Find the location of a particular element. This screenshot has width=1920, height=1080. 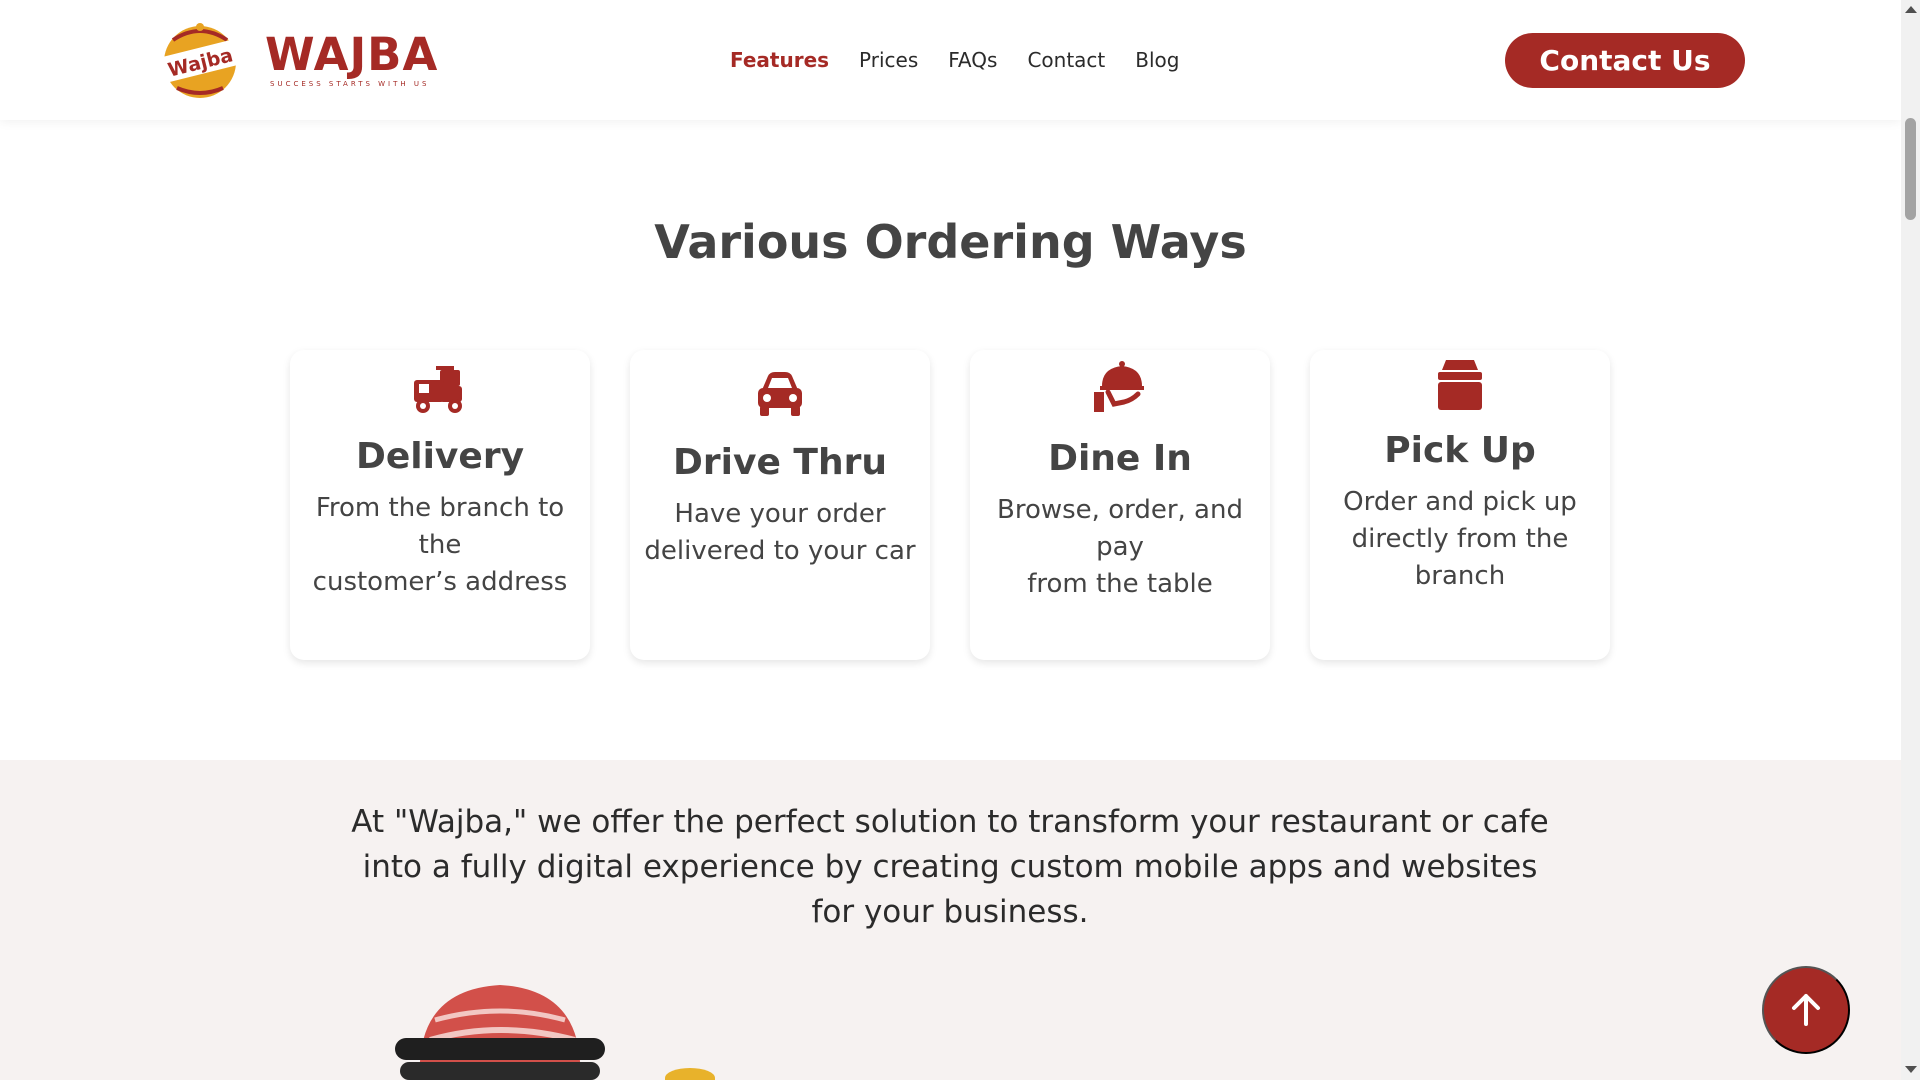

card-text-line: customer’s address is located at coordinates (440, 582).